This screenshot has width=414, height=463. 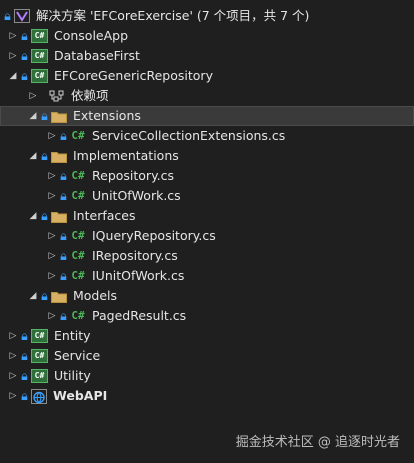 What do you see at coordinates (139, 315) in the screenshot?
I see `file-label: PagedResult.cs` at bounding box center [139, 315].